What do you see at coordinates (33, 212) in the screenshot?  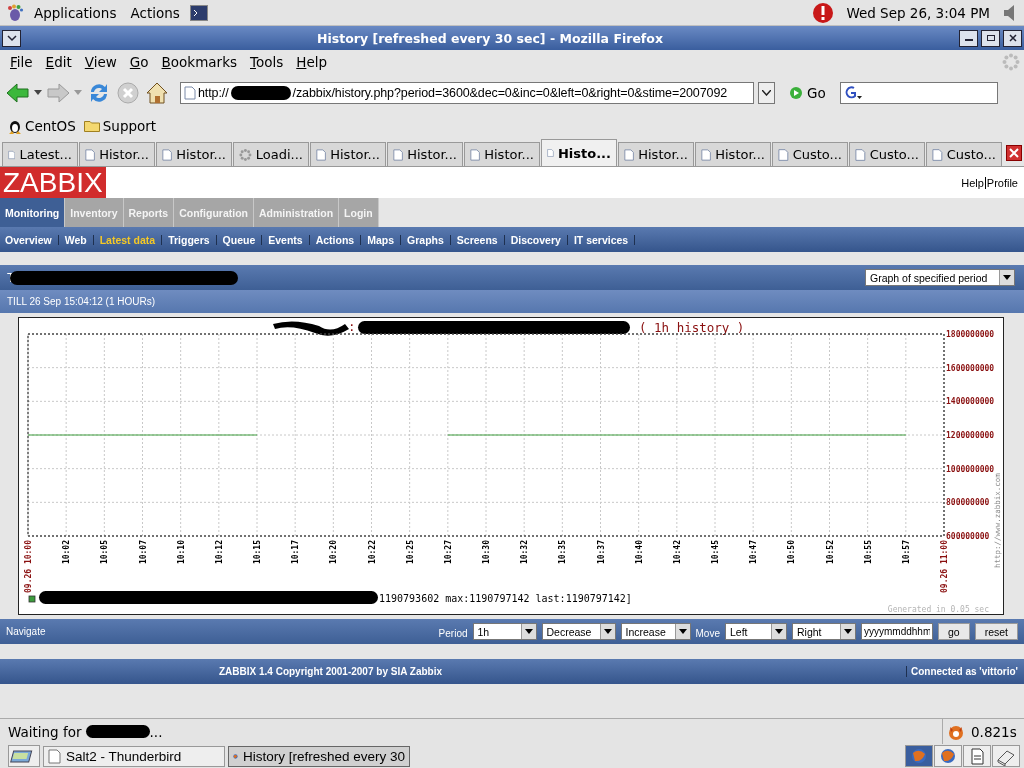 I see `main-menu-tab: Monitoring` at bounding box center [33, 212].